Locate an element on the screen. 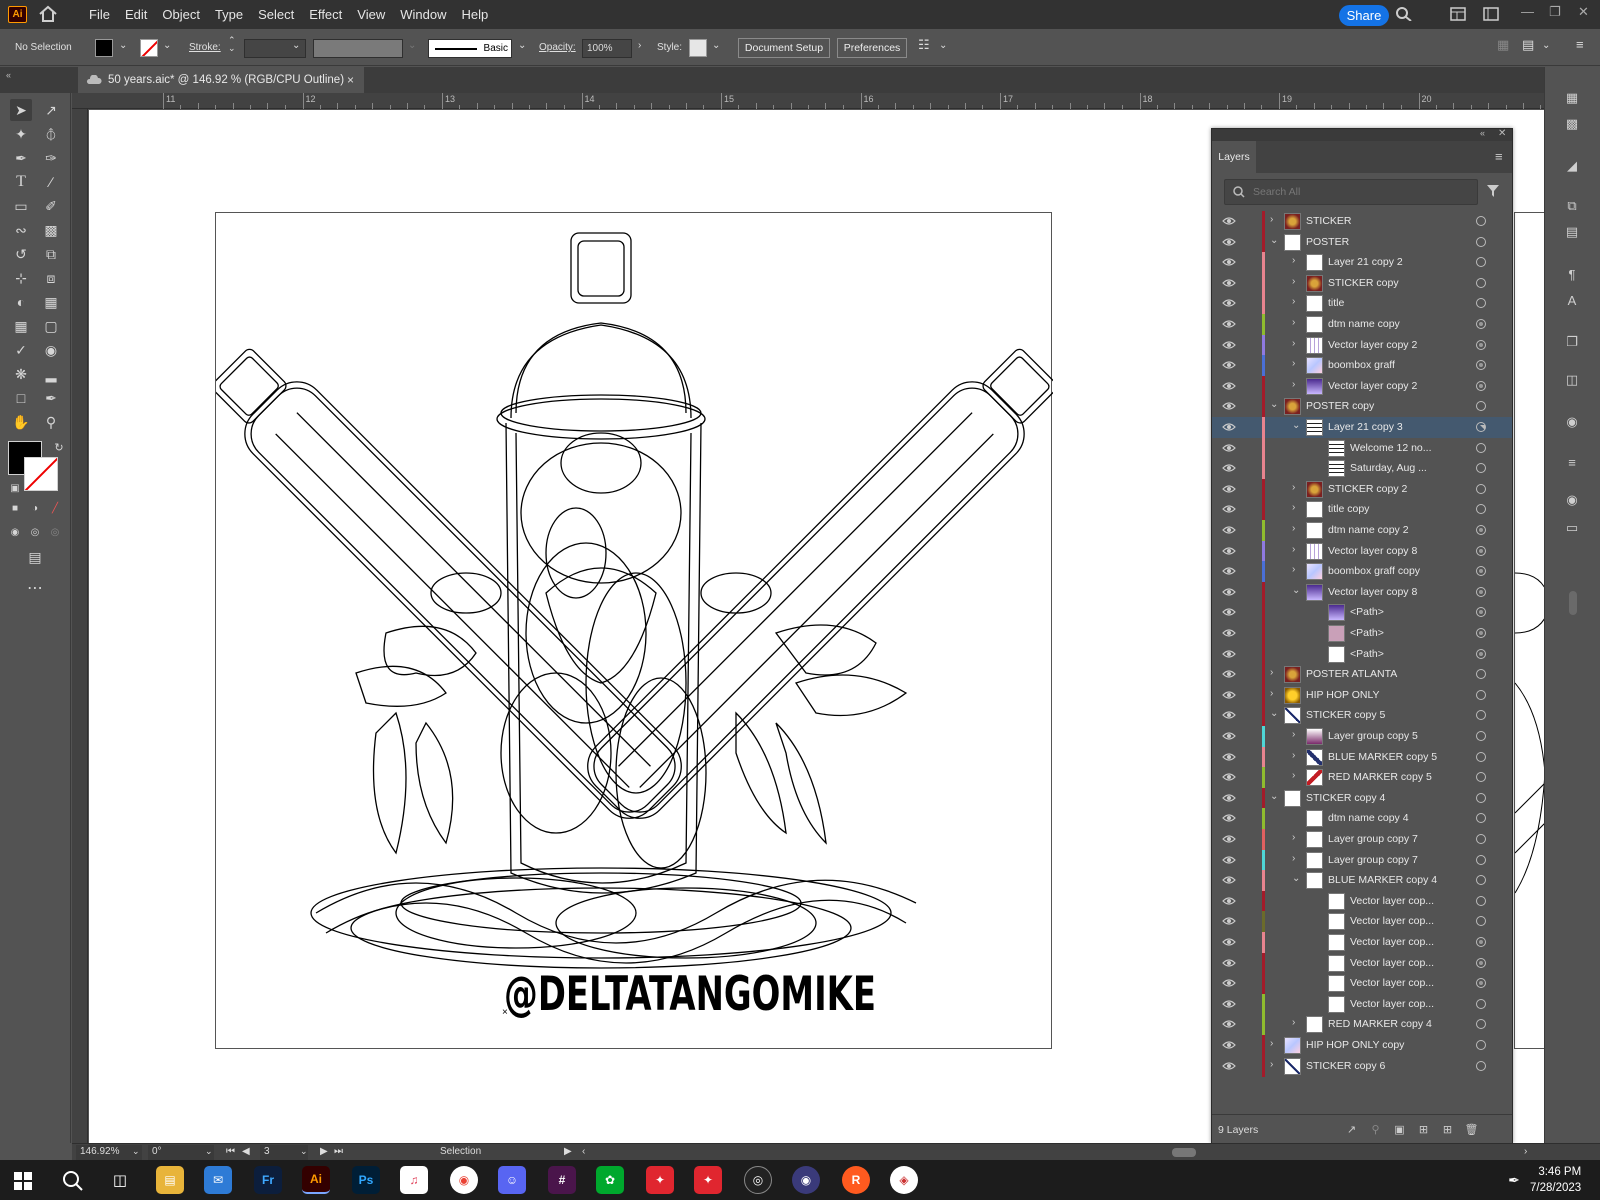 This screenshot has height=1200, width=1600. slice-tool-icon: ✒ is located at coordinates (51, 398).